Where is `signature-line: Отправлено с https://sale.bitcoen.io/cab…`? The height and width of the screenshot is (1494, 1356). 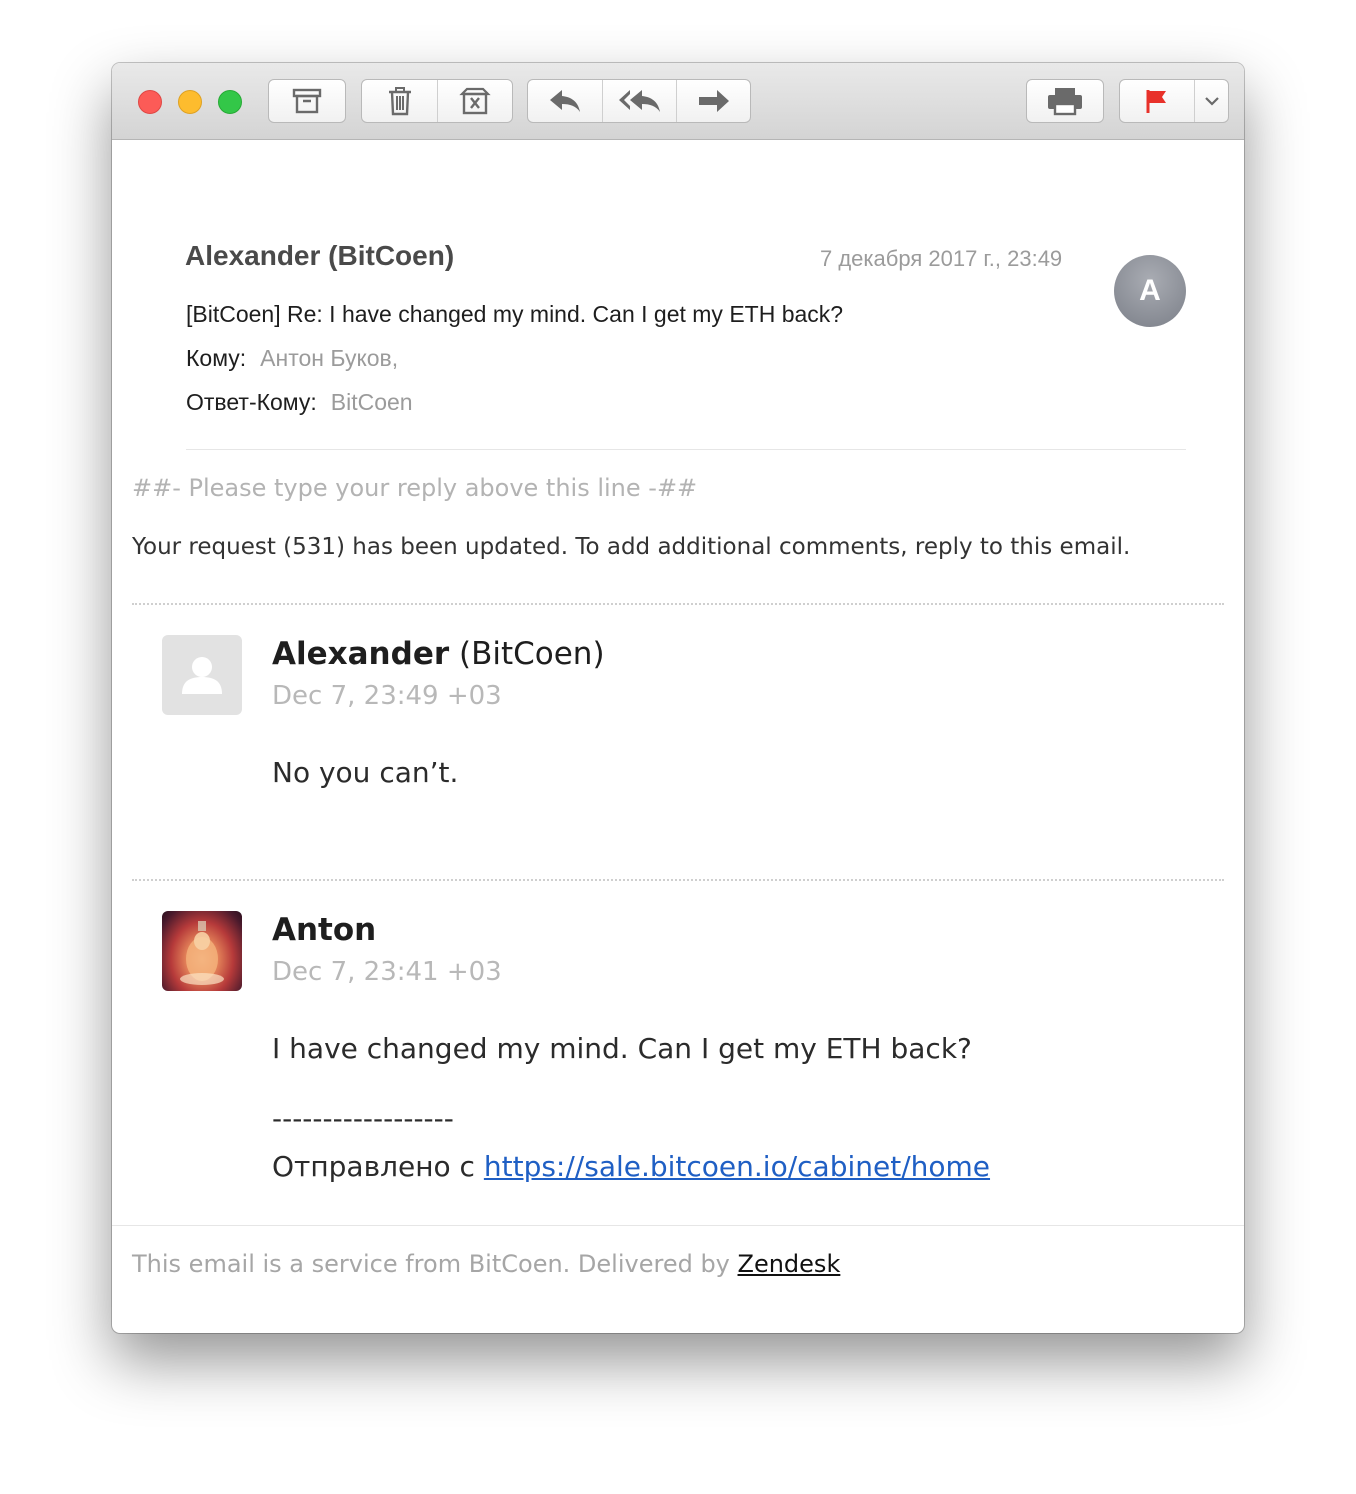 signature-line: Отправлено с https://sale.bitcoen.io/cab… is located at coordinates (631, 1166).